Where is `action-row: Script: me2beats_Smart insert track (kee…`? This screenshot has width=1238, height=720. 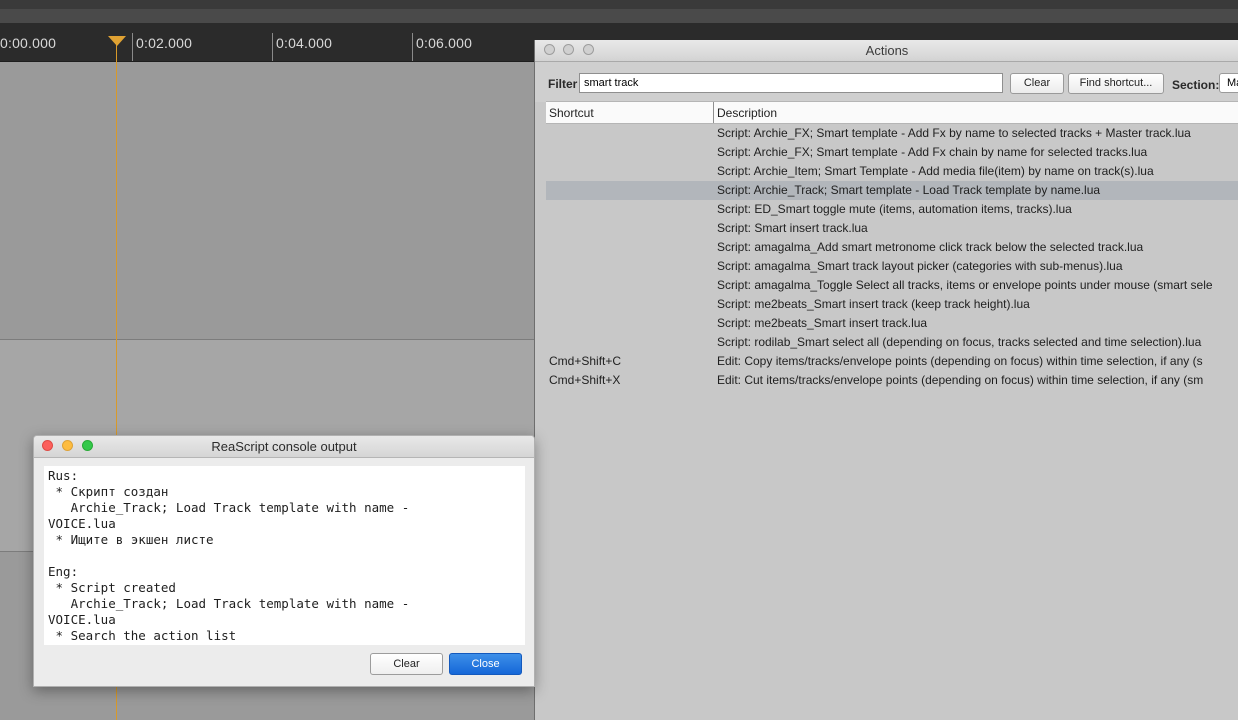
action-row: Script: me2beats_Smart insert track (kee… is located at coordinates (892, 304).